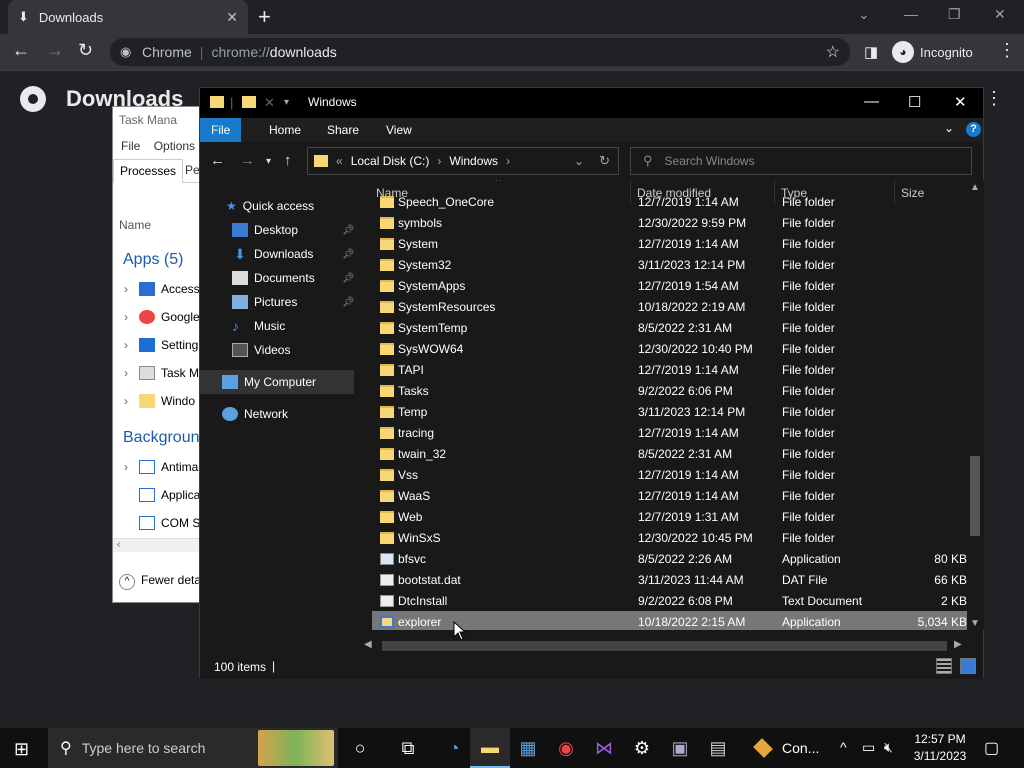 This screenshot has height=768, width=1024. What do you see at coordinates (669, 369) in the screenshot?
I see `file-row: TAPI 12/7/2019 1:14 AM File folder` at bounding box center [669, 369].